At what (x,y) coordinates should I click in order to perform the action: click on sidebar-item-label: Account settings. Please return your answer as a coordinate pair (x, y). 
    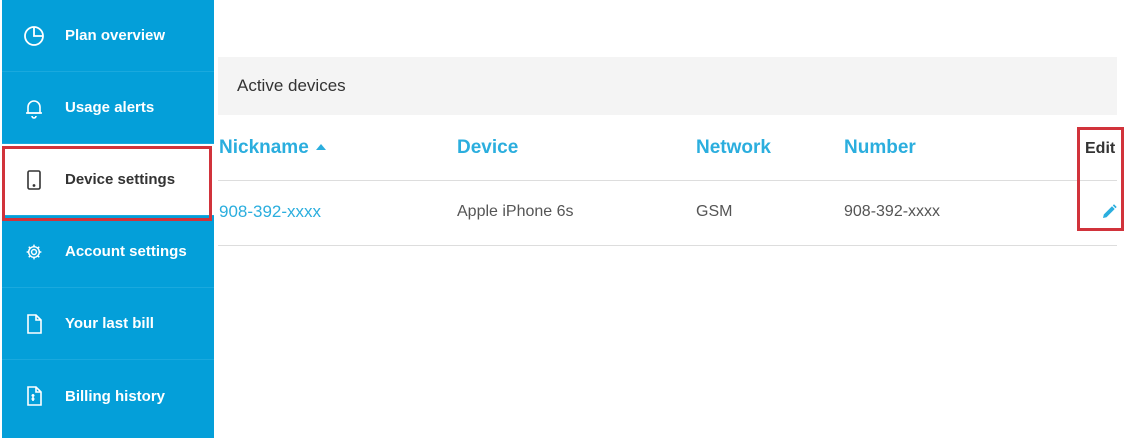
    Looking at the image, I should click on (126, 251).